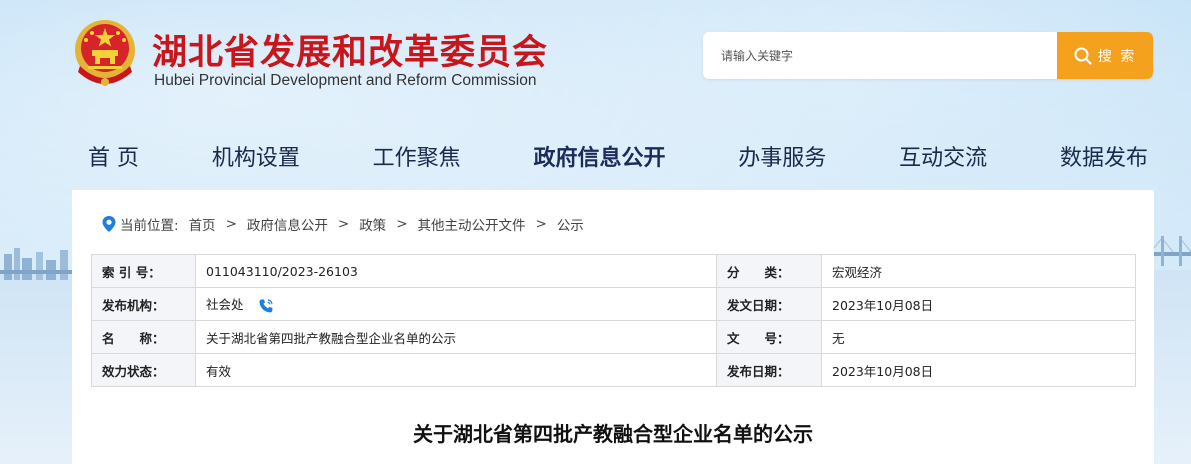 The height and width of the screenshot is (464, 1191). Describe the element at coordinates (350, 53) in the screenshot. I see `site-title: 湖北省发展和改革委员会` at that location.